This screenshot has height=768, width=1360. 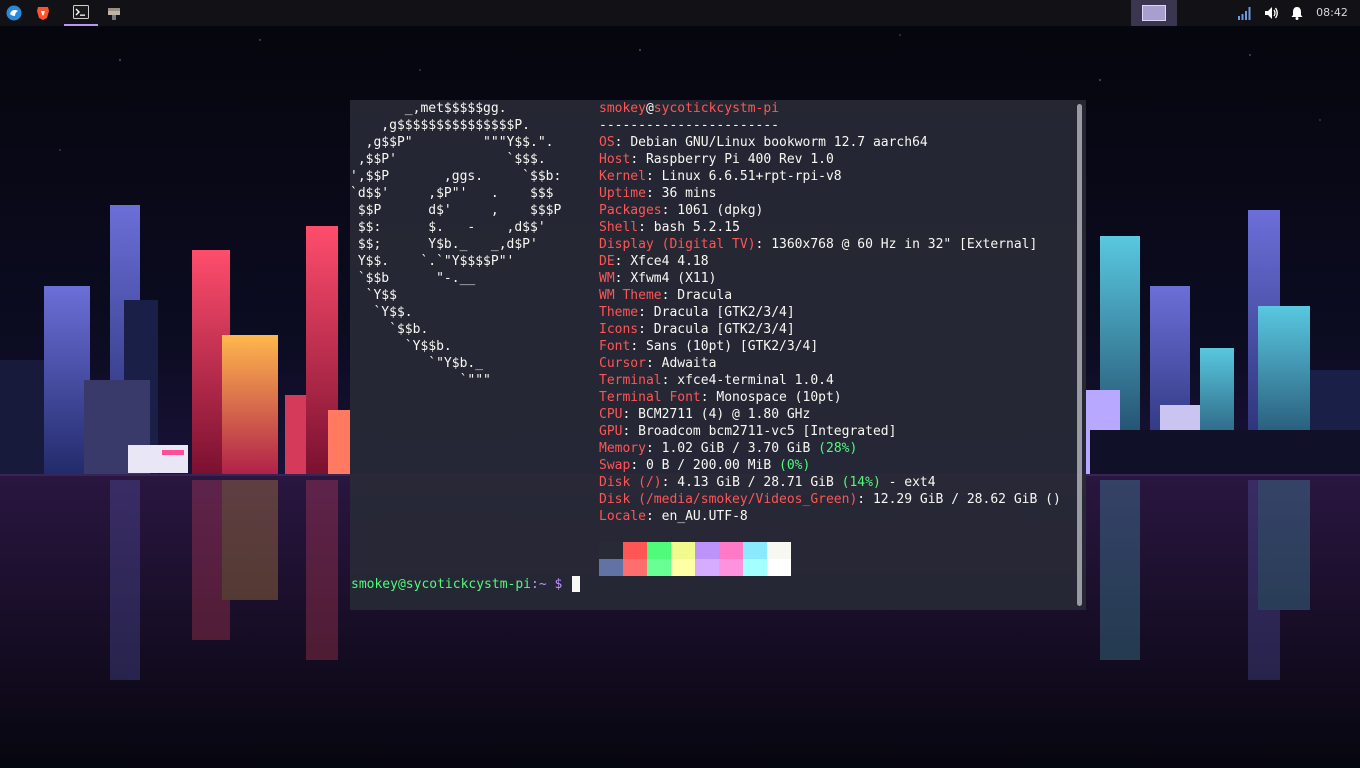 What do you see at coordinates (417, 363) in the screenshot?
I see `logo-line: `"Y$b._` at bounding box center [417, 363].